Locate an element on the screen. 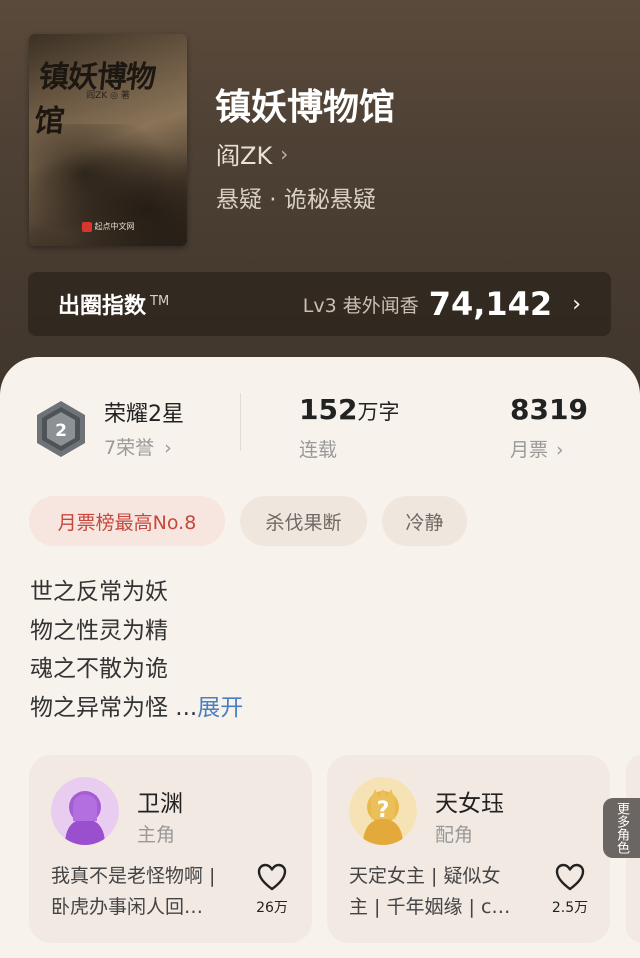 This screenshot has width=640, height=958. like-count: 26万 is located at coordinates (272, 908).